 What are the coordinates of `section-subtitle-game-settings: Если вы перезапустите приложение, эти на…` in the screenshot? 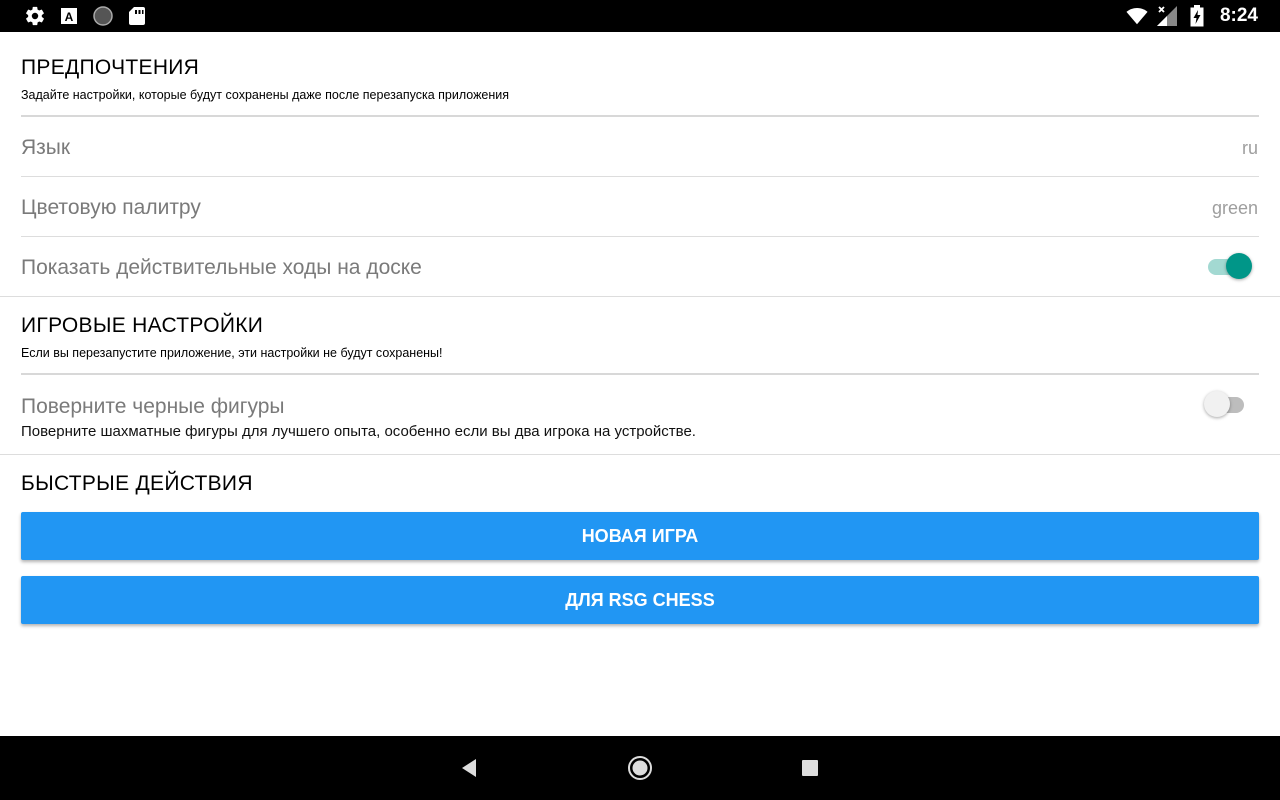 It's located at (232, 353).